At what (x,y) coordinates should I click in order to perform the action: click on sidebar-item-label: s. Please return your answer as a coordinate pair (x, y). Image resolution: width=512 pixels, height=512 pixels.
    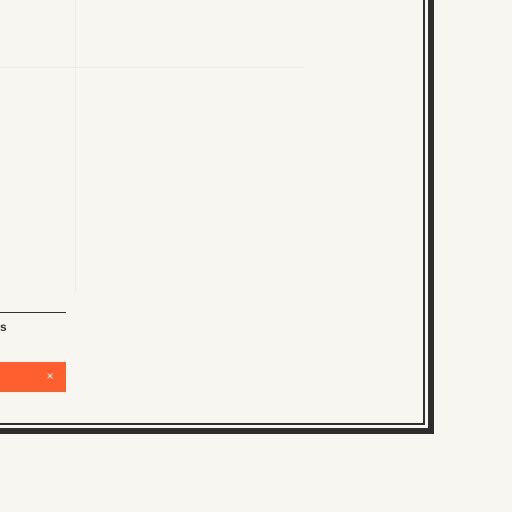
    Looking at the image, I should click on (33, 328).